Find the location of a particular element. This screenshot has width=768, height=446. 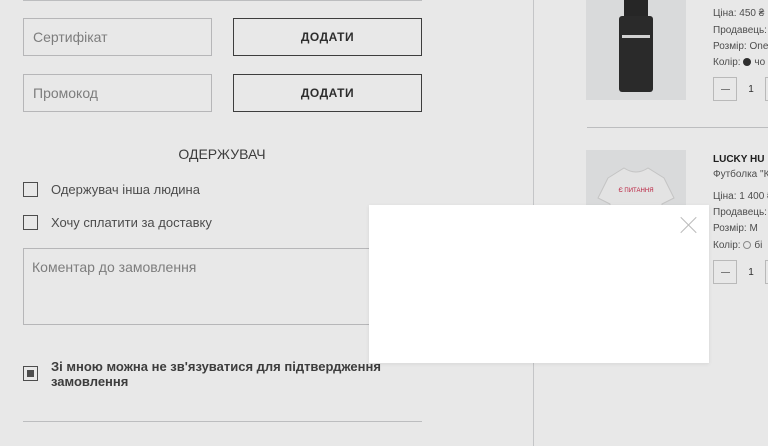

order-comment-textarea is located at coordinates (222, 286).